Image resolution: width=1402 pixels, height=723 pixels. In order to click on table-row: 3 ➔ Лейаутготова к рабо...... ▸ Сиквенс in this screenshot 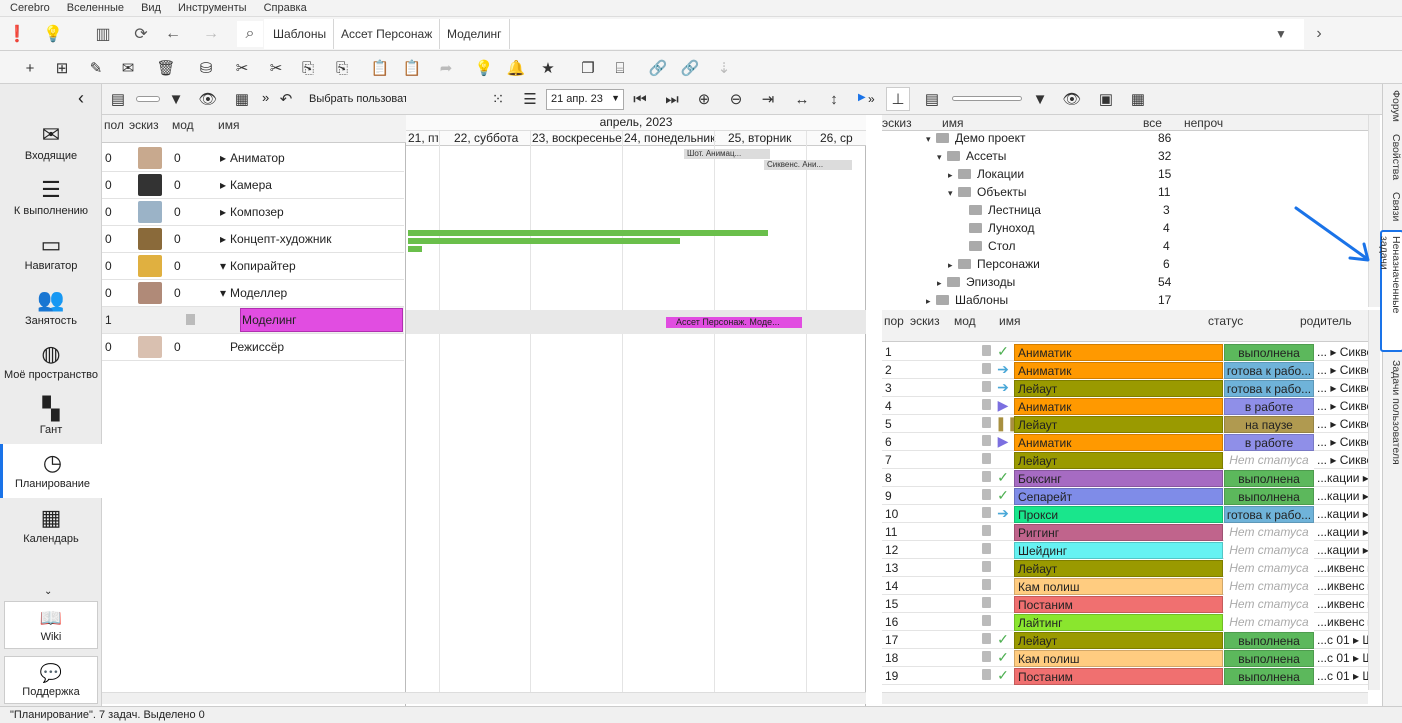, I will do `click(1125, 388)`.